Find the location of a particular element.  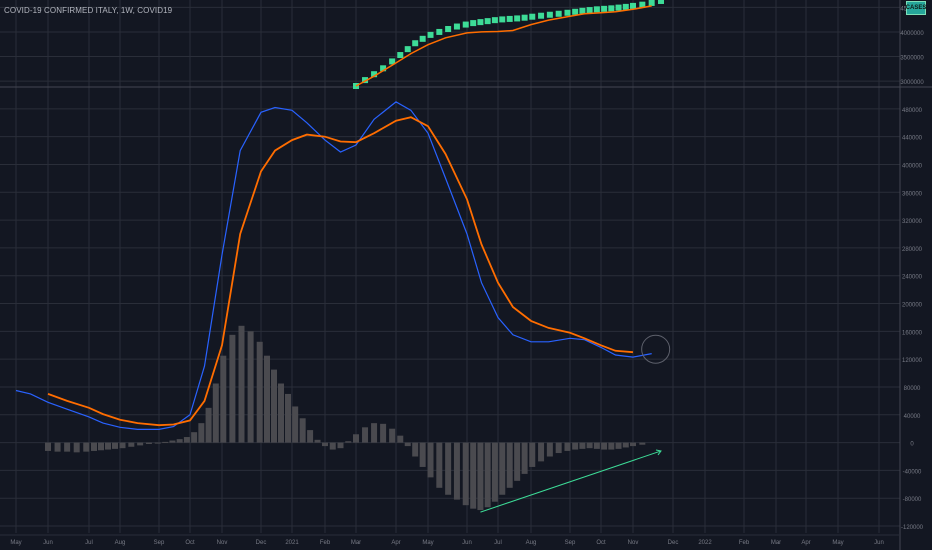

y-tick-label: 240000 is located at coordinates (912, 278).